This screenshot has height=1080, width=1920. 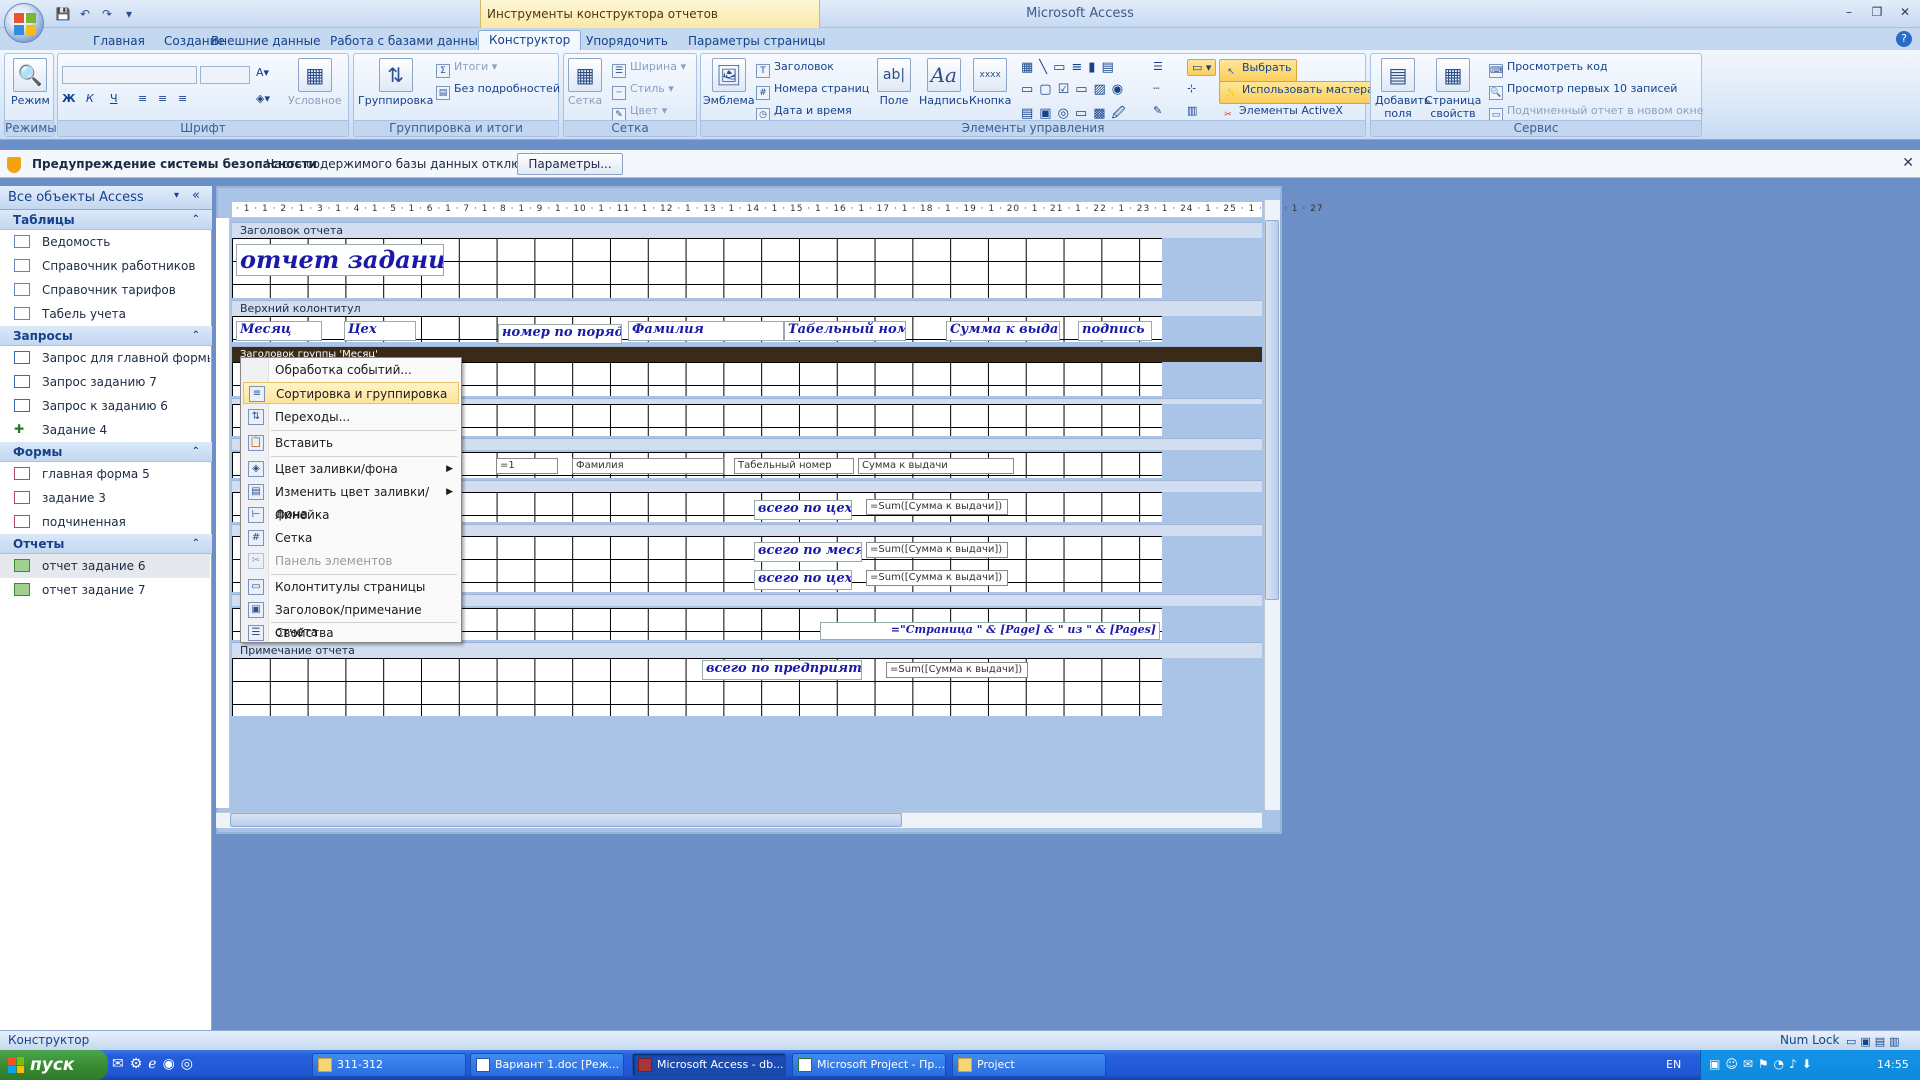 What do you see at coordinates (1583, 91) in the screenshot?
I see `view-top-button: 🔍 Просмотр первых 10 записей` at bounding box center [1583, 91].